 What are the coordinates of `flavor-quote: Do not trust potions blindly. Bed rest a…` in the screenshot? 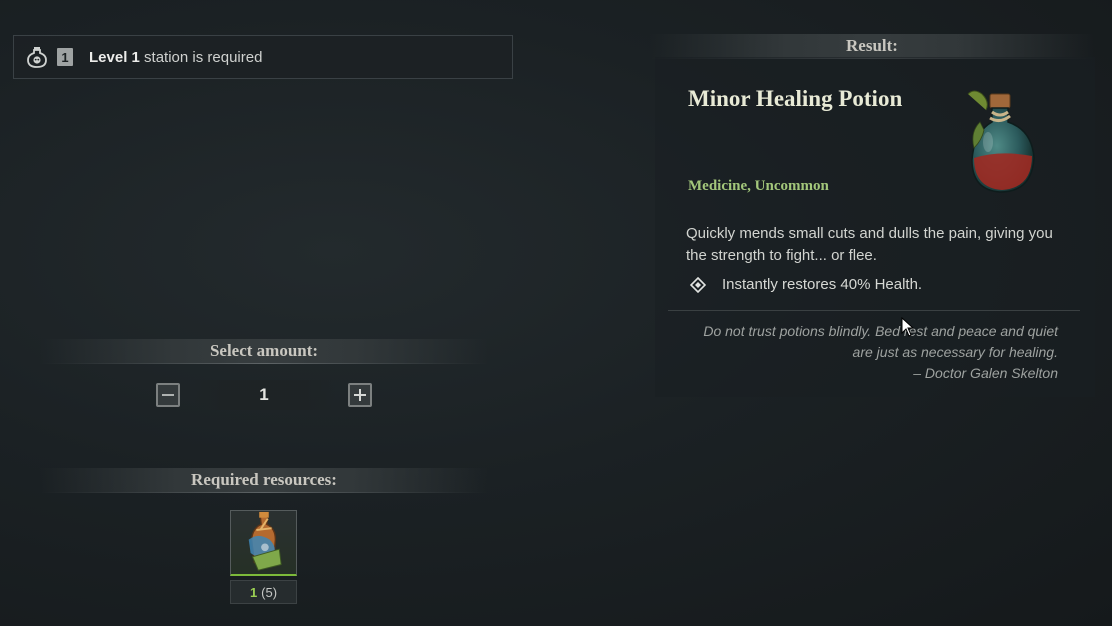 It's located at (863, 352).